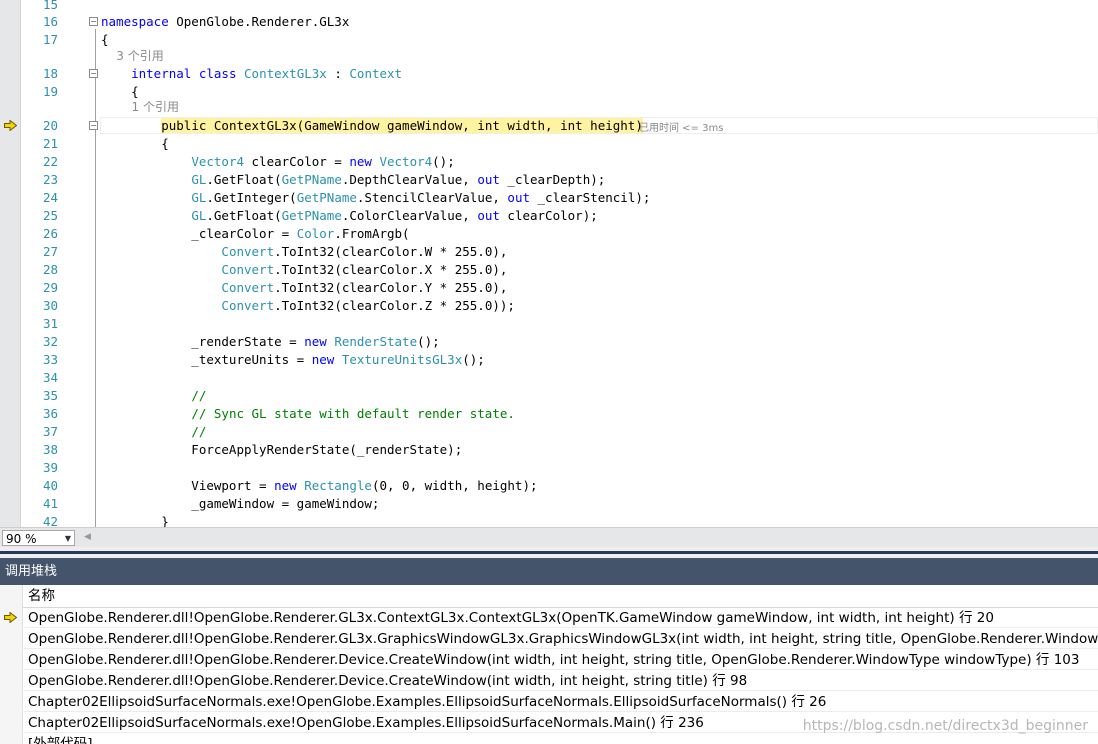 Image resolution: width=1098 pixels, height=744 pixels. I want to click on code-line: 32 _renderState = new RenderState();, so click(549, 342).